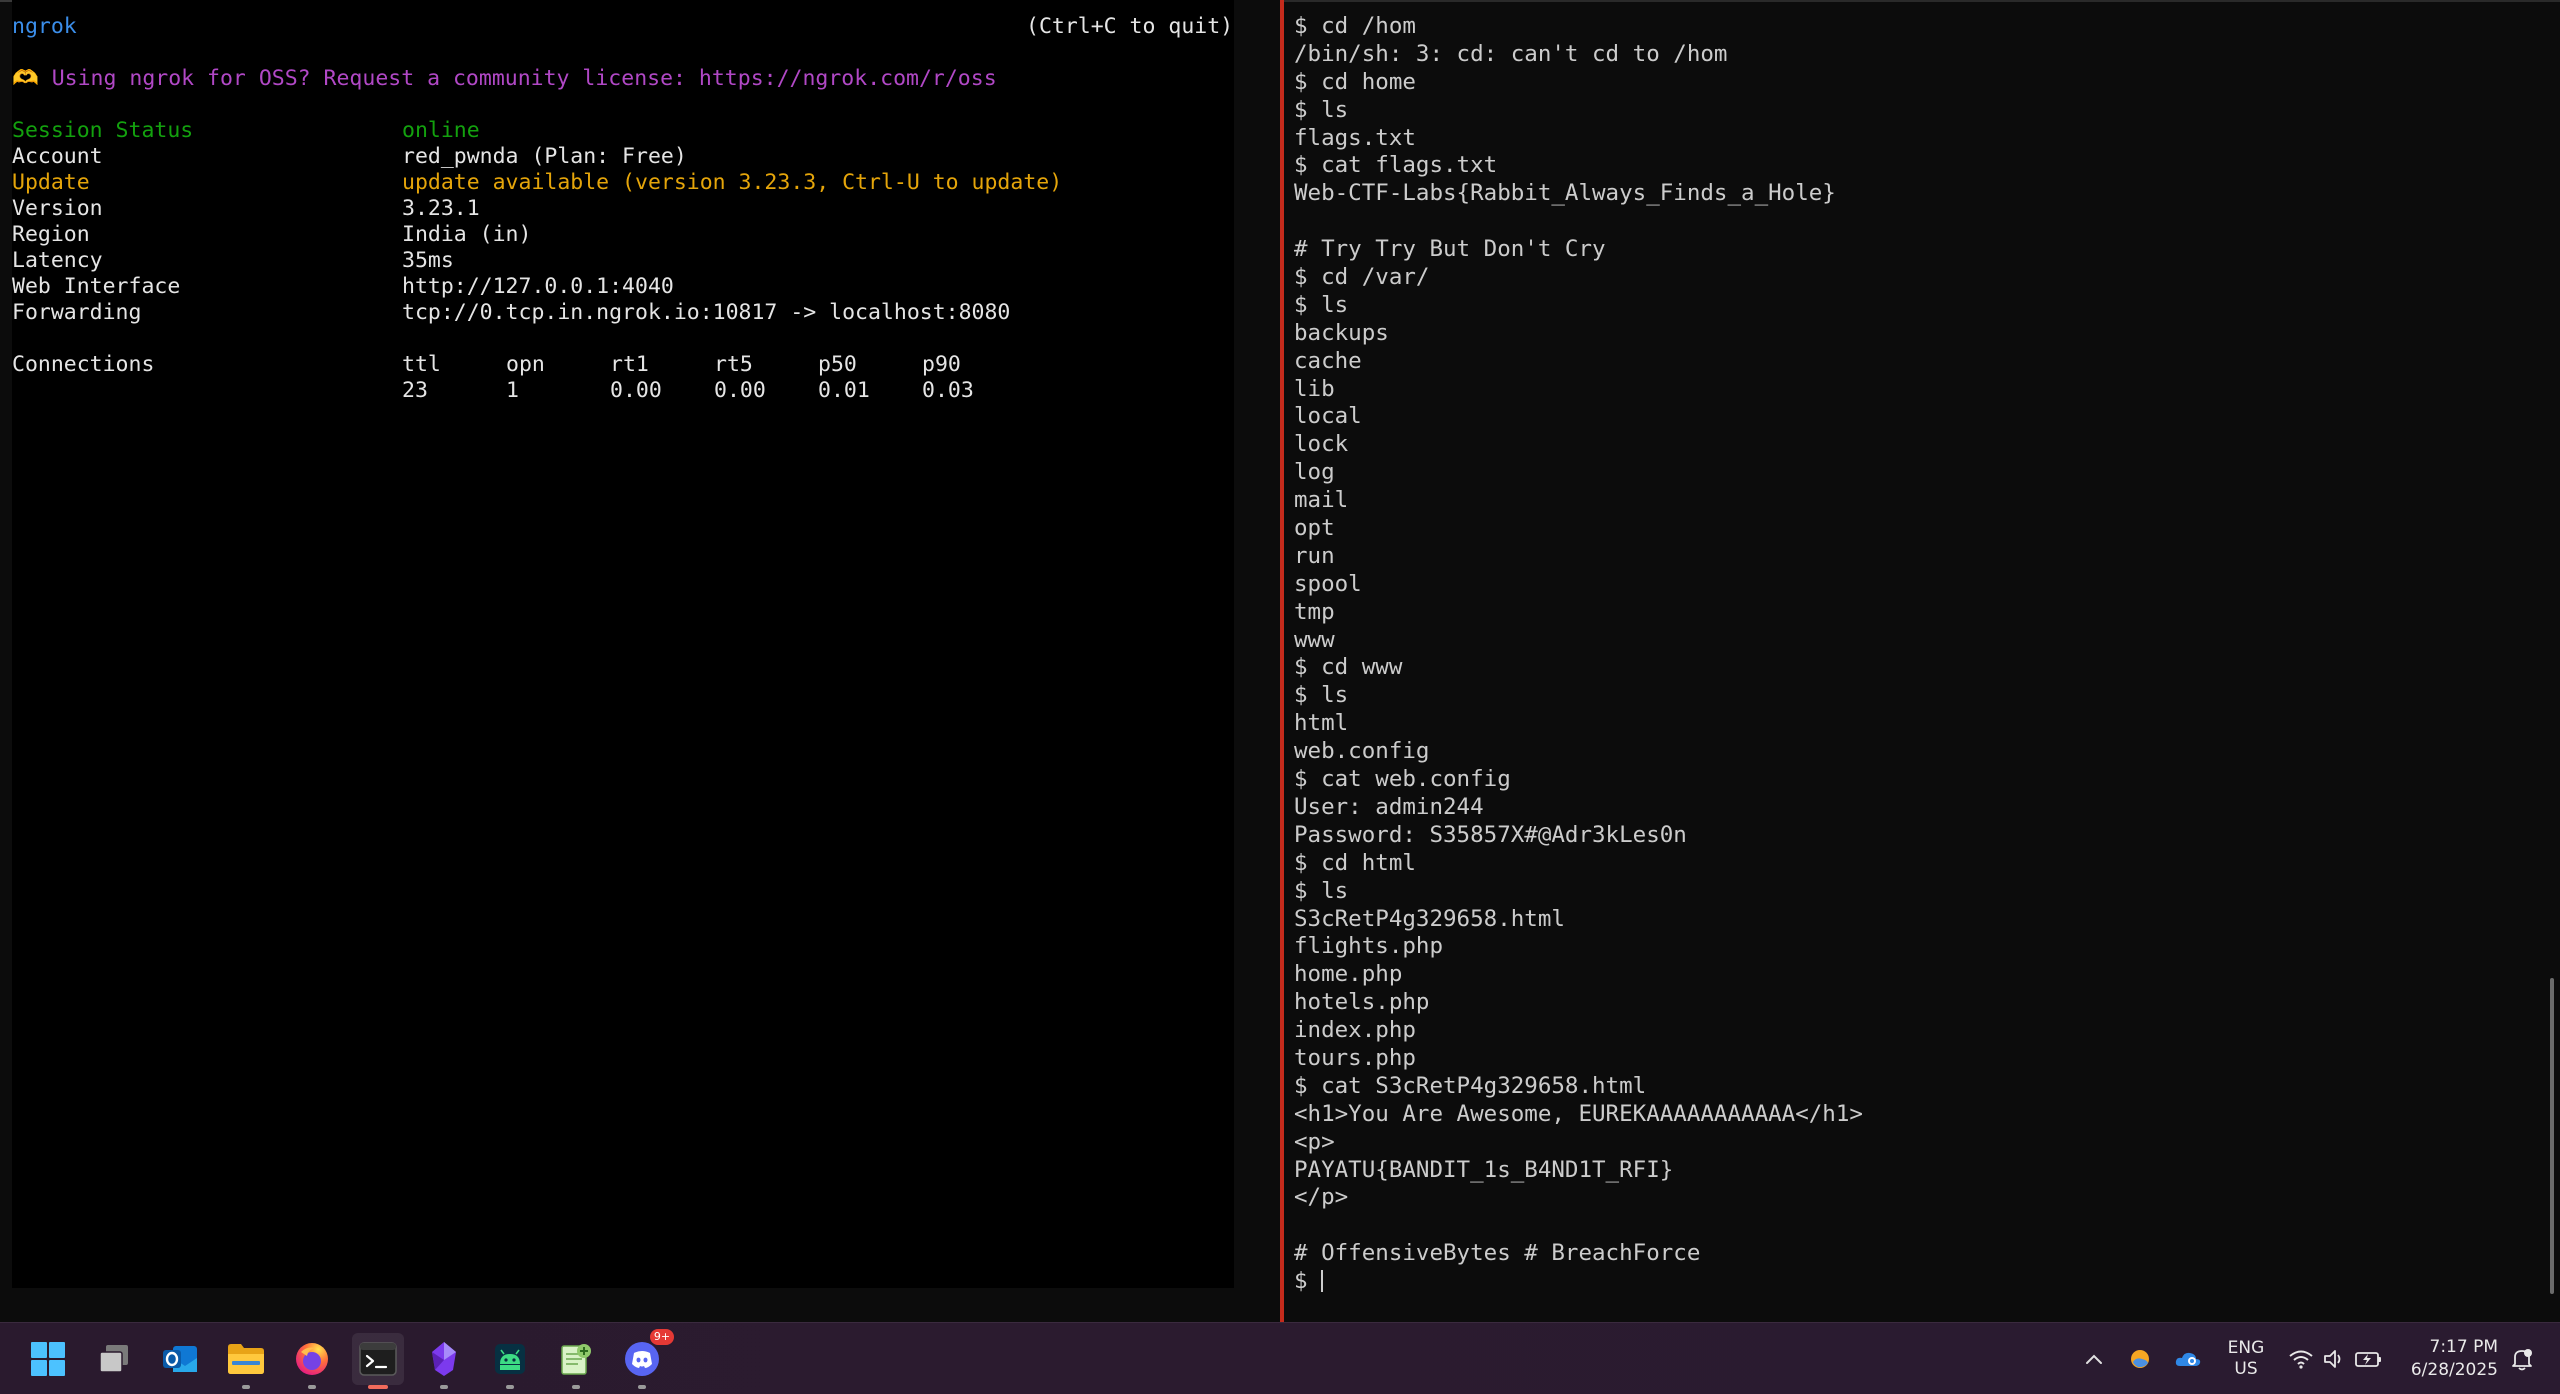 The width and height of the screenshot is (2560, 1394). What do you see at coordinates (1355, 1030) in the screenshot?
I see `shell-line: index.php` at bounding box center [1355, 1030].